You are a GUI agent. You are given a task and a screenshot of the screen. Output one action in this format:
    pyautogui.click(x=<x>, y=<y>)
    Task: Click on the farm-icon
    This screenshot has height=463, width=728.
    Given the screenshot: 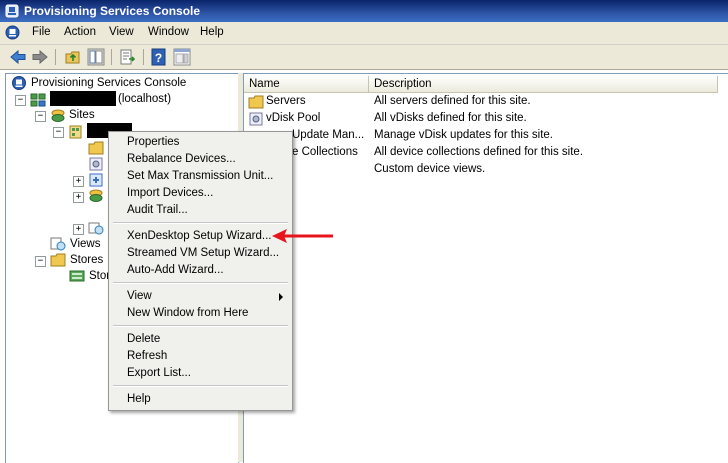 What is the action you would take?
    pyautogui.click(x=38, y=100)
    